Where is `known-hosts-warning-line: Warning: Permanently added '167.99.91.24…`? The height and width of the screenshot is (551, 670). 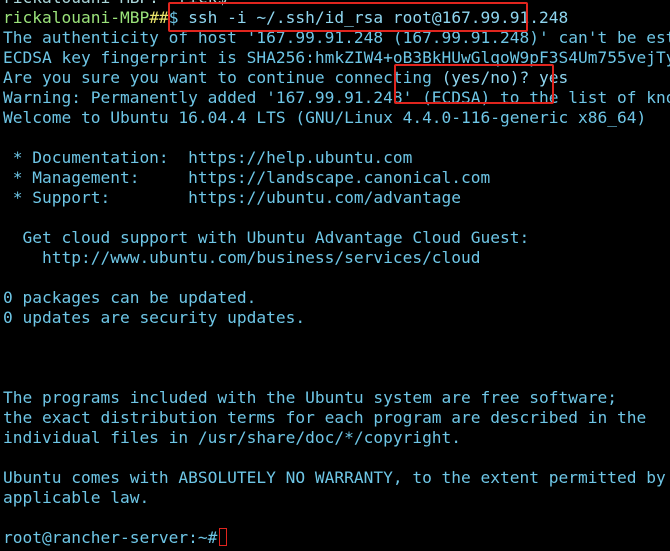 known-hosts-warning-line: Warning: Permanently added '167.99.91.24… is located at coordinates (336, 97).